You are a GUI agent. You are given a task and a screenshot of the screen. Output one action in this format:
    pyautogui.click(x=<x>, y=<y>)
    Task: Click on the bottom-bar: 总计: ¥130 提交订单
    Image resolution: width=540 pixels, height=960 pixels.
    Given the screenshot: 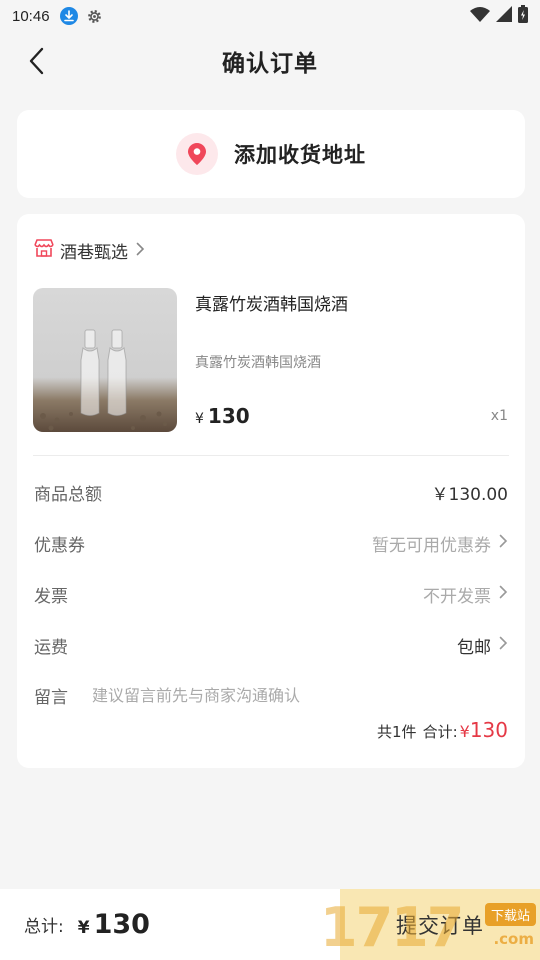 What is the action you would take?
    pyautogui.click(x=270, y=924)
    